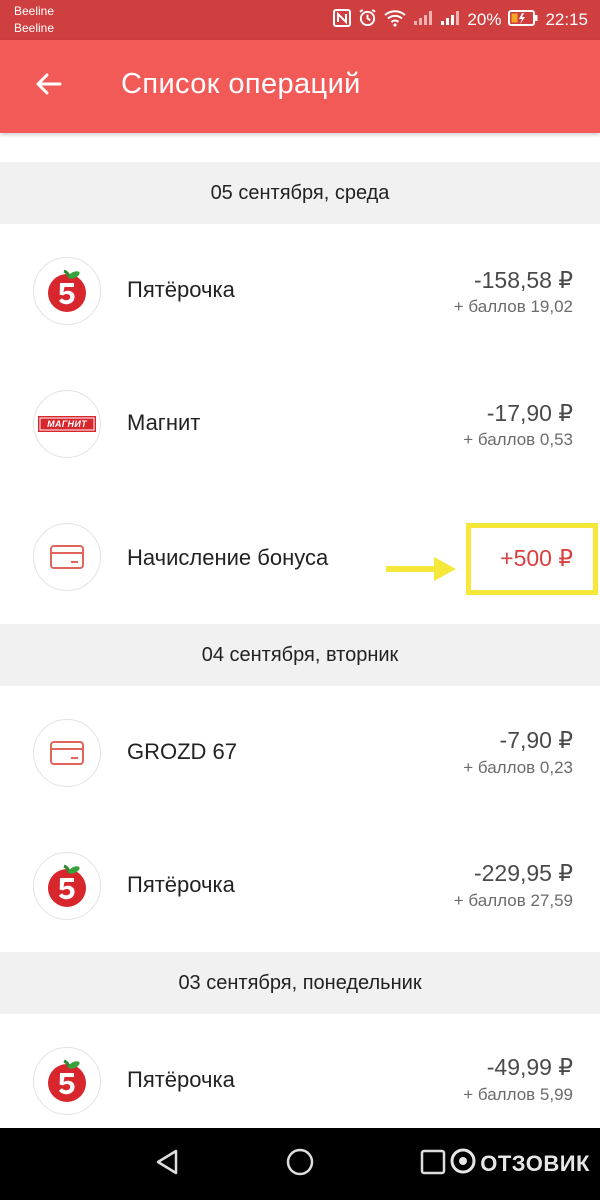 Image resolution: width=600 pixels, height=1200 pixels. I want to click on transaction-amount: -49,99 ₽, so click(529, 1067).